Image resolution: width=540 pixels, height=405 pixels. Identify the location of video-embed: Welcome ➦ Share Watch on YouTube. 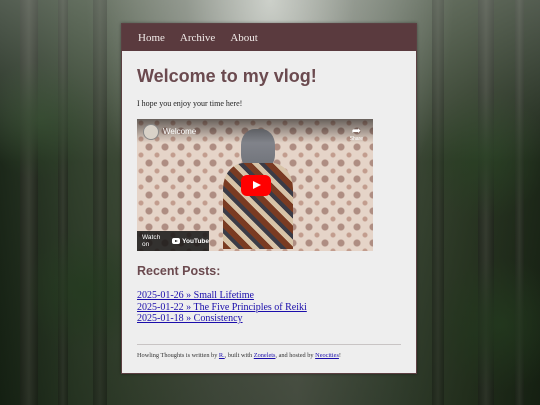
(255, 185).